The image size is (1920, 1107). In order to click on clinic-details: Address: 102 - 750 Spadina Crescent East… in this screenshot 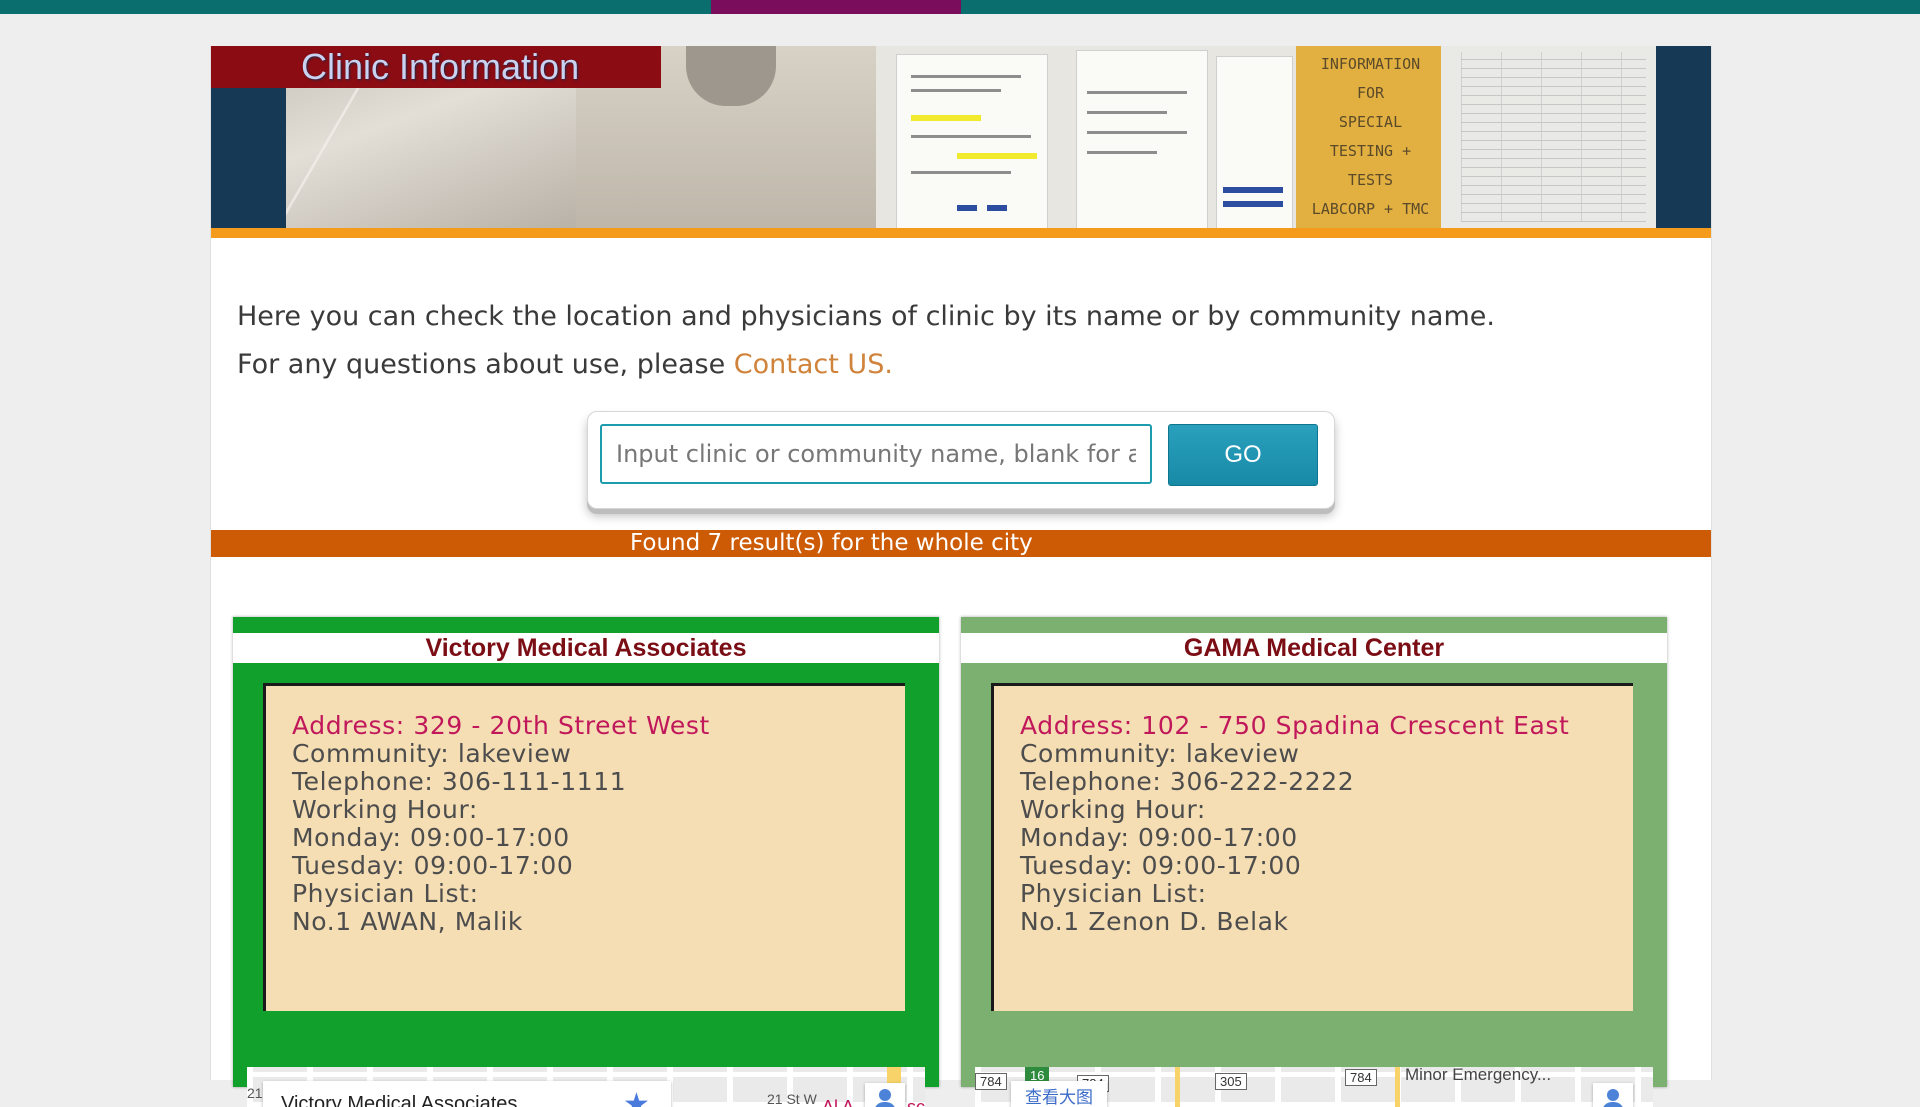, I will do `click(1312, 847)`.